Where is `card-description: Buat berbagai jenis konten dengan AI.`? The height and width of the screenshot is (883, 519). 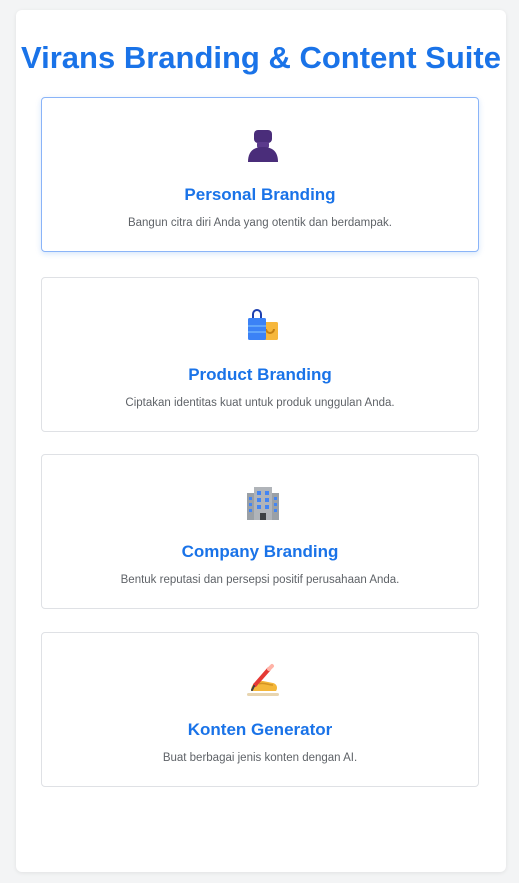 card-description: Buat berbagai jenis konten dengan AI. is located at coordinates (260, 758).